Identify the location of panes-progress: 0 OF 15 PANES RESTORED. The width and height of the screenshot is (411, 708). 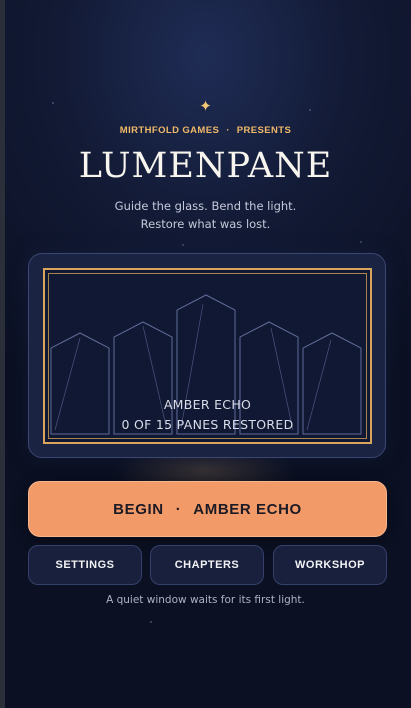
(207, 424).